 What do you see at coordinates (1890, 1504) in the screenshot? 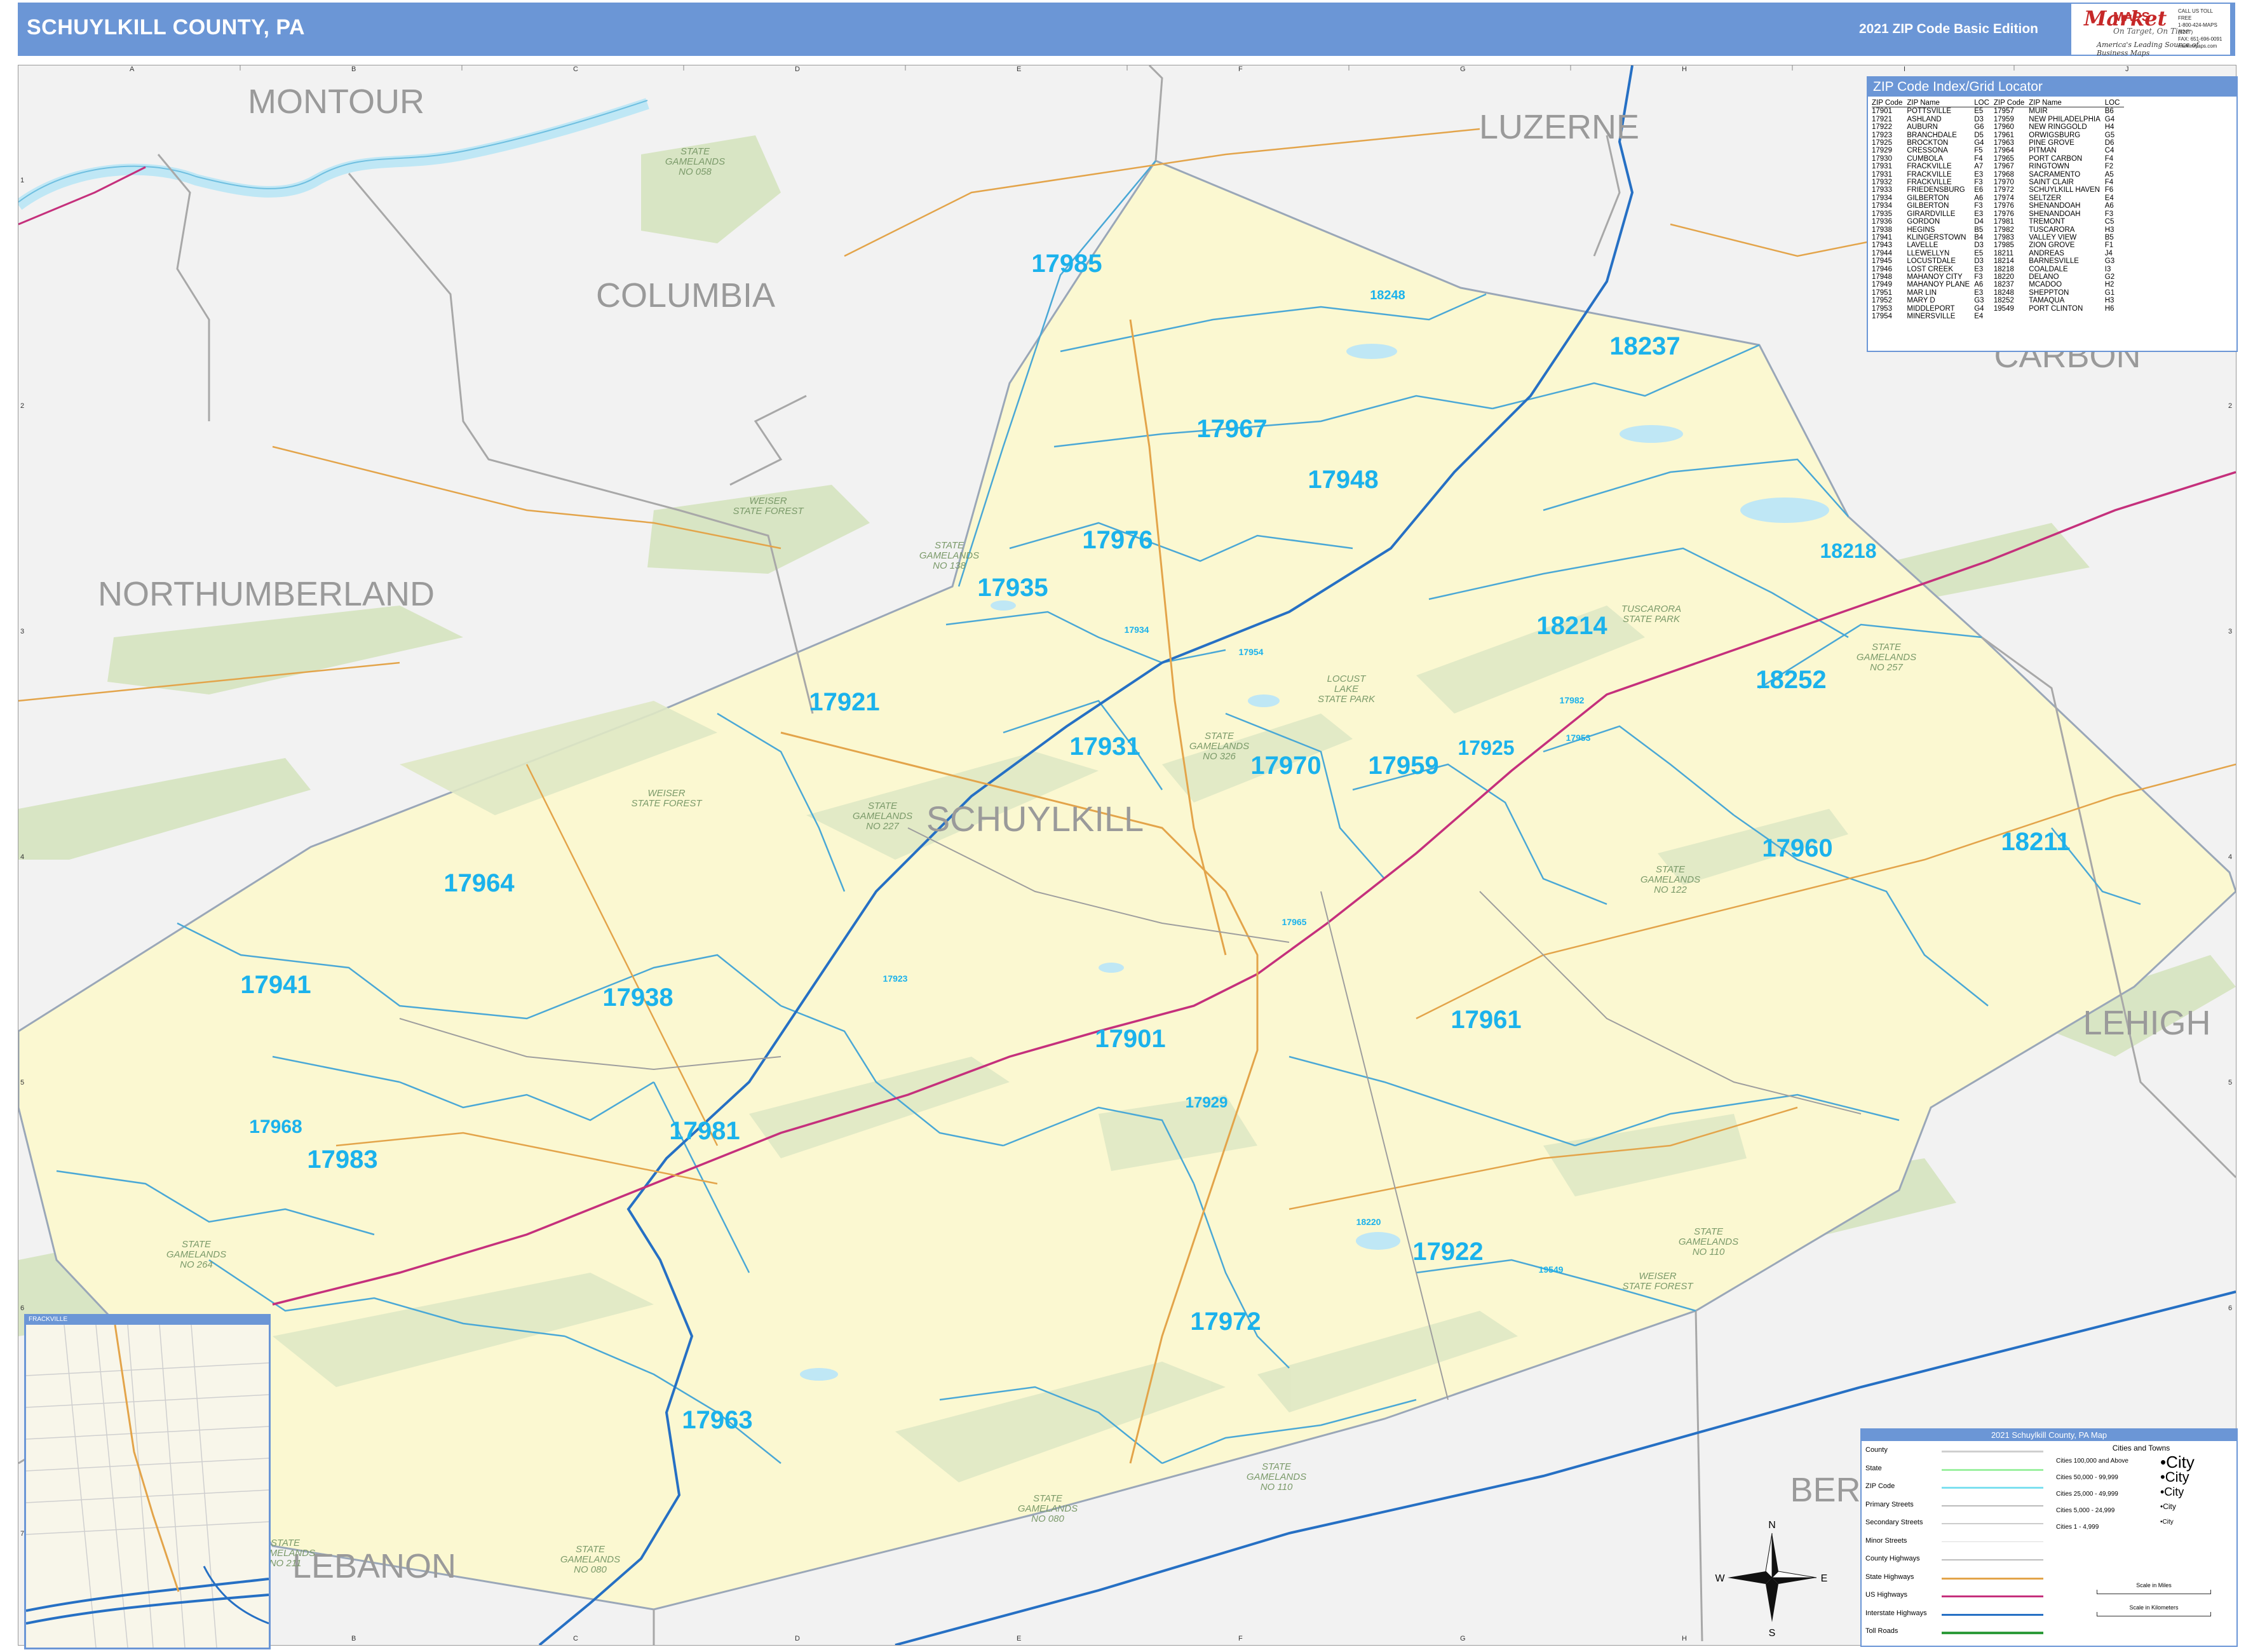
I see `legend-line-label: Primary Streets` at bounding box center [1890, 1504].